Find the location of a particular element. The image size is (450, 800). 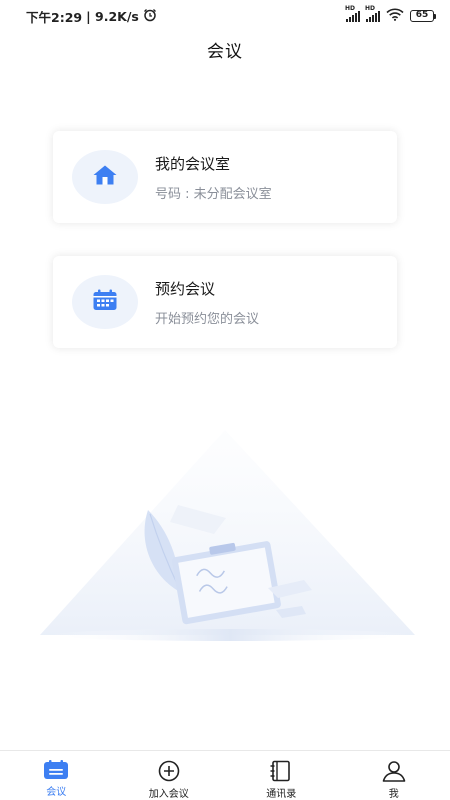

status-right: HD HD 65 is located at coordinates (390, 14).